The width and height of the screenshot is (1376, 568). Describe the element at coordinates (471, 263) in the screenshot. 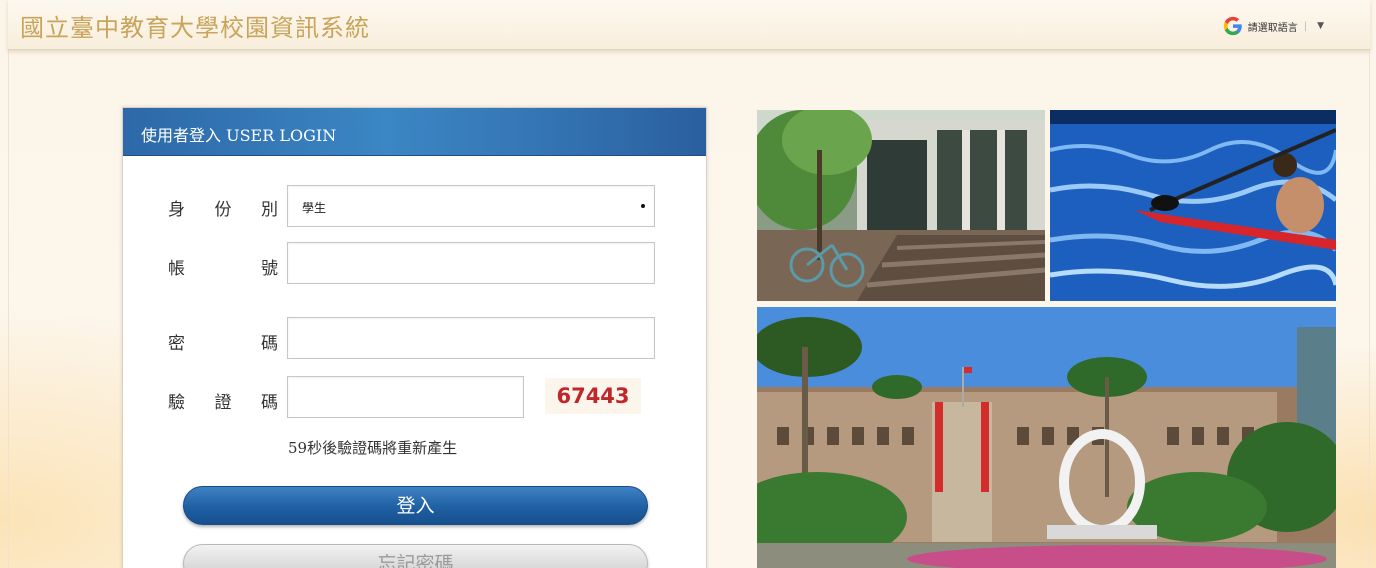

I see `account-input` at that location.